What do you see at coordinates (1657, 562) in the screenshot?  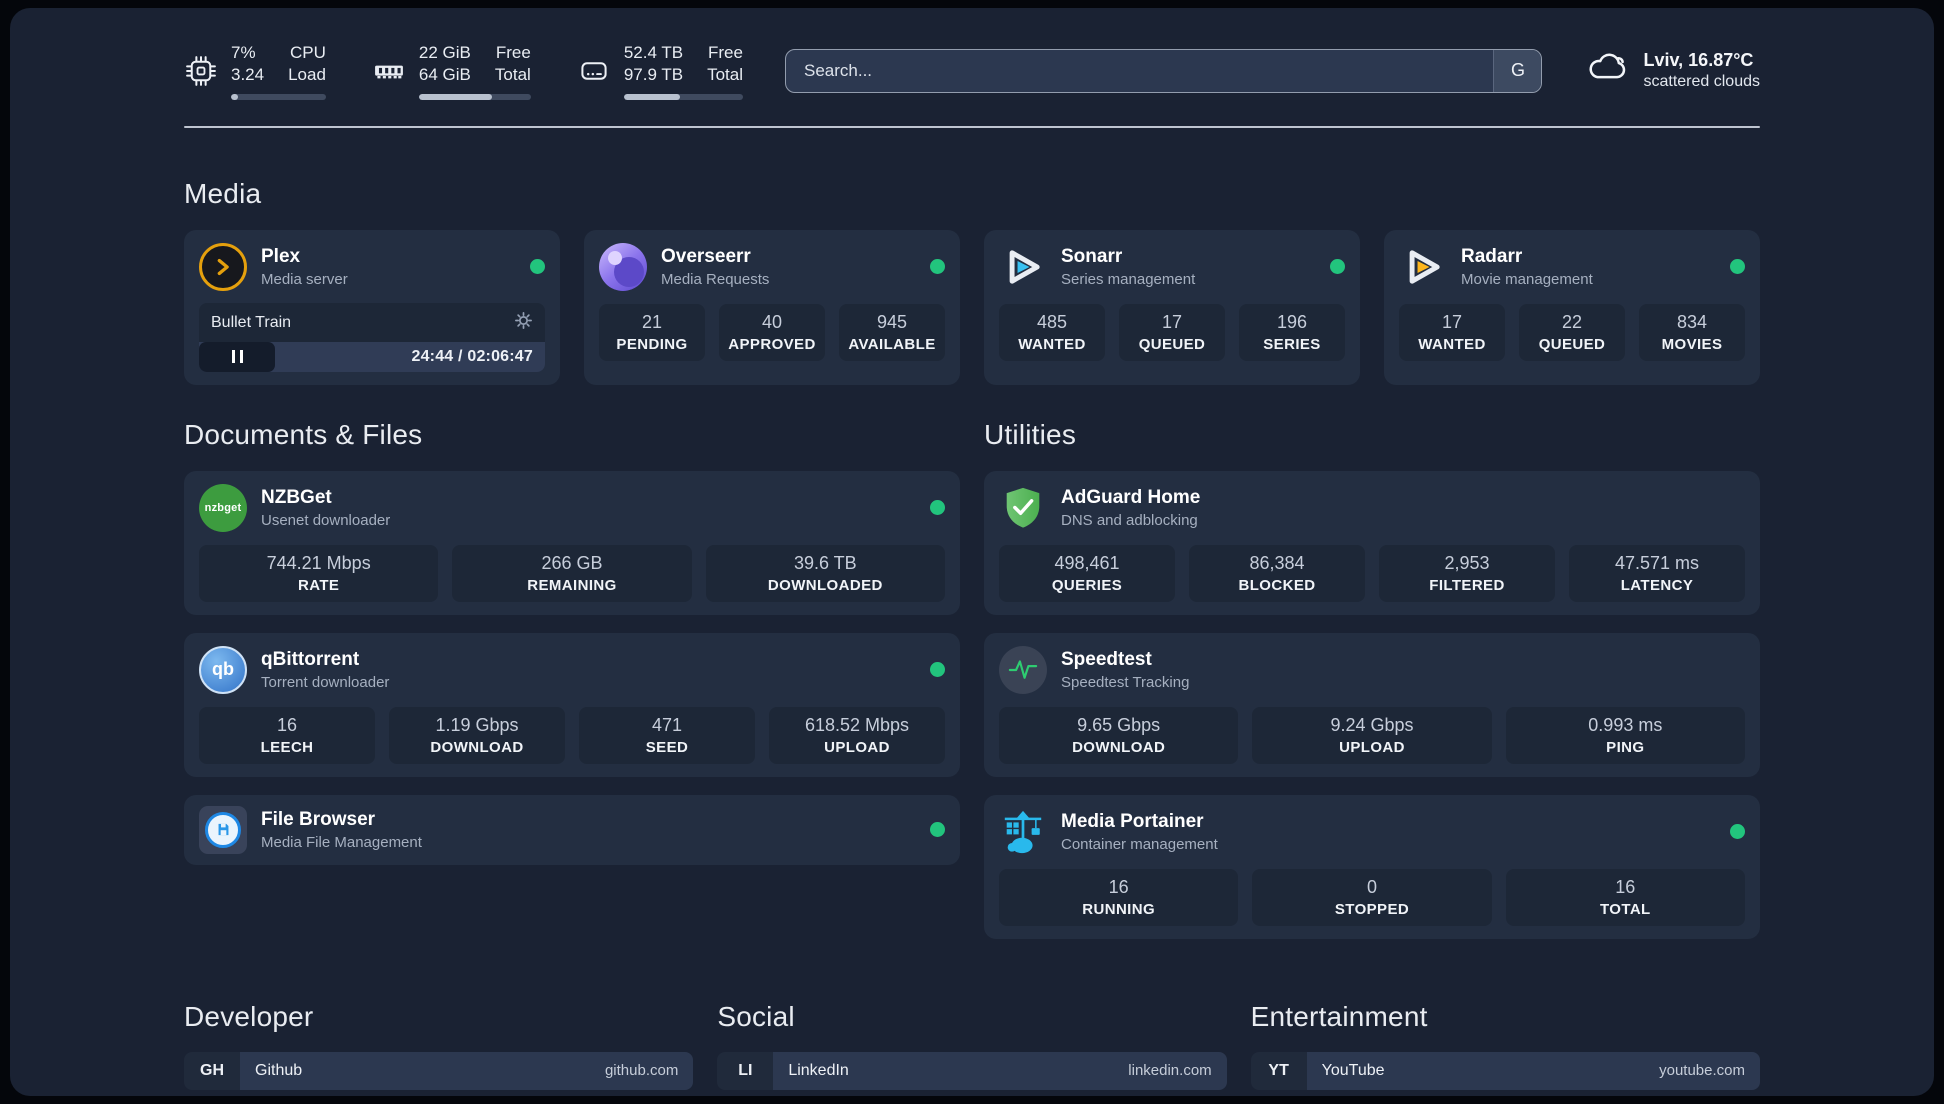 I see `stat-value: 47.571 ms` at bounding box center [1657, 562].